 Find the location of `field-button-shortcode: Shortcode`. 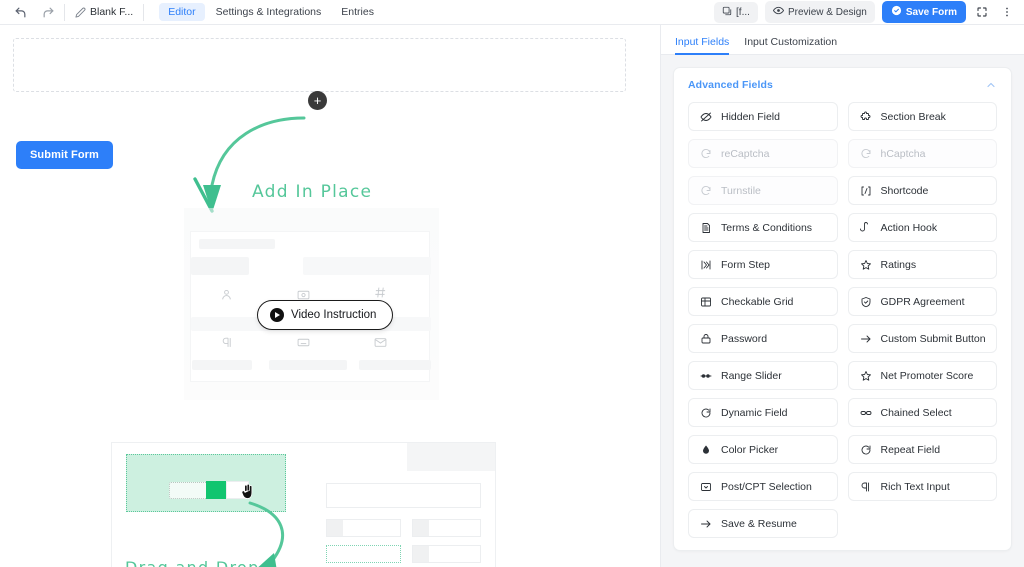

field-button-shortcode: Shortcode is located at coordinates (922, 190).